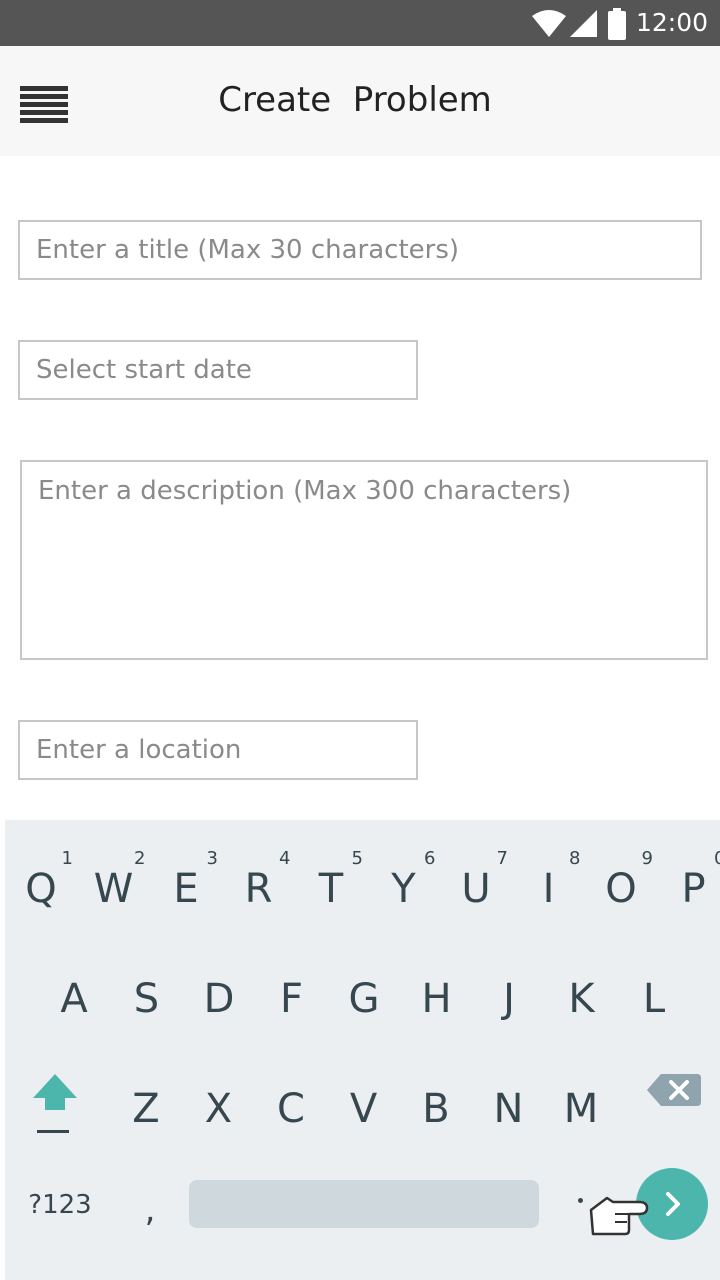  I want to click on key-z: Z, so click(146, 1098).